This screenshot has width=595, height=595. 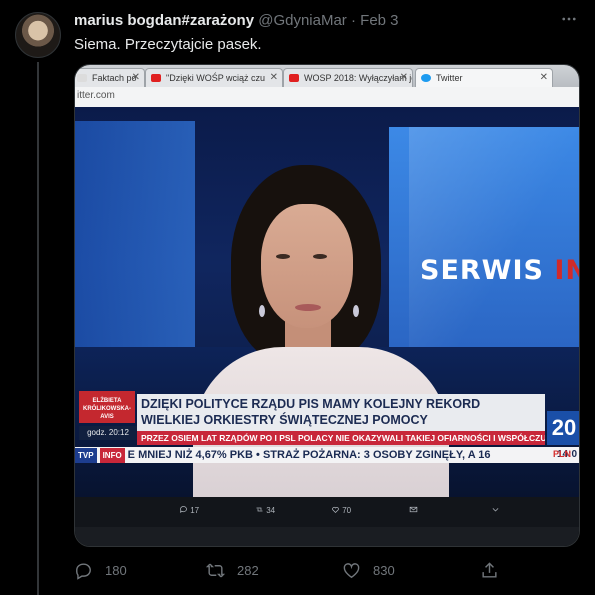 I want to click on photo-embedded-action-bar: 17 34 70, so click(x=327, y=512).